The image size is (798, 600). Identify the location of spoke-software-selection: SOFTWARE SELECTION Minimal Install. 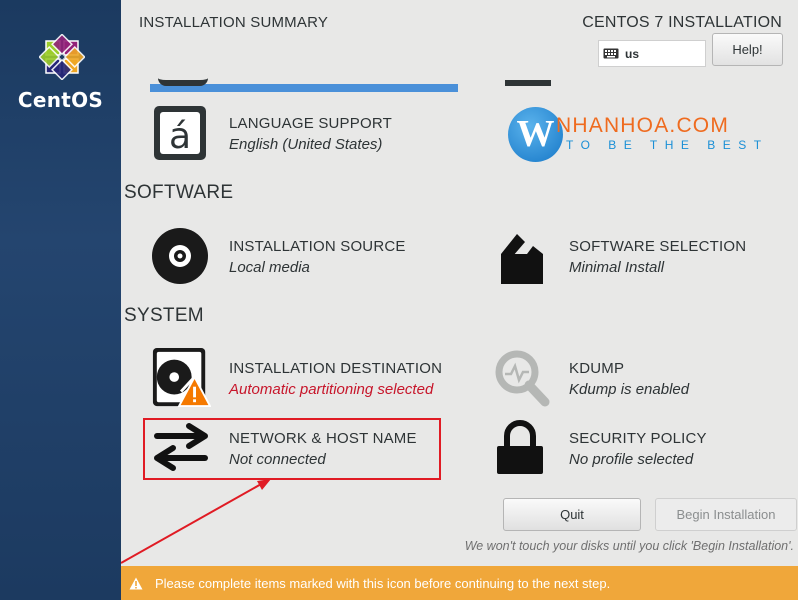
(641, 256).